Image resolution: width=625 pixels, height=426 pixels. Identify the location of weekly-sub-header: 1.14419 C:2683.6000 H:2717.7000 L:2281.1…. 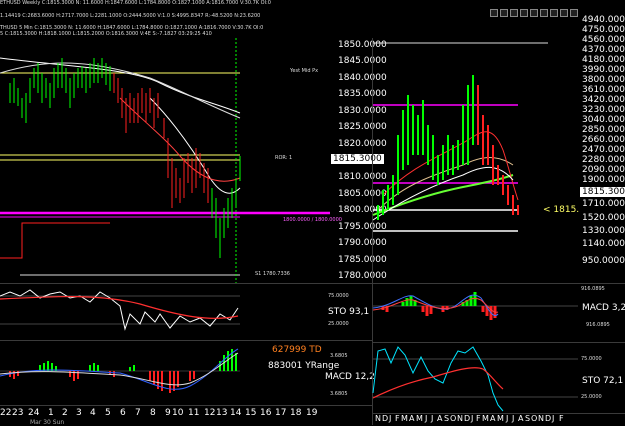
(130, 16).